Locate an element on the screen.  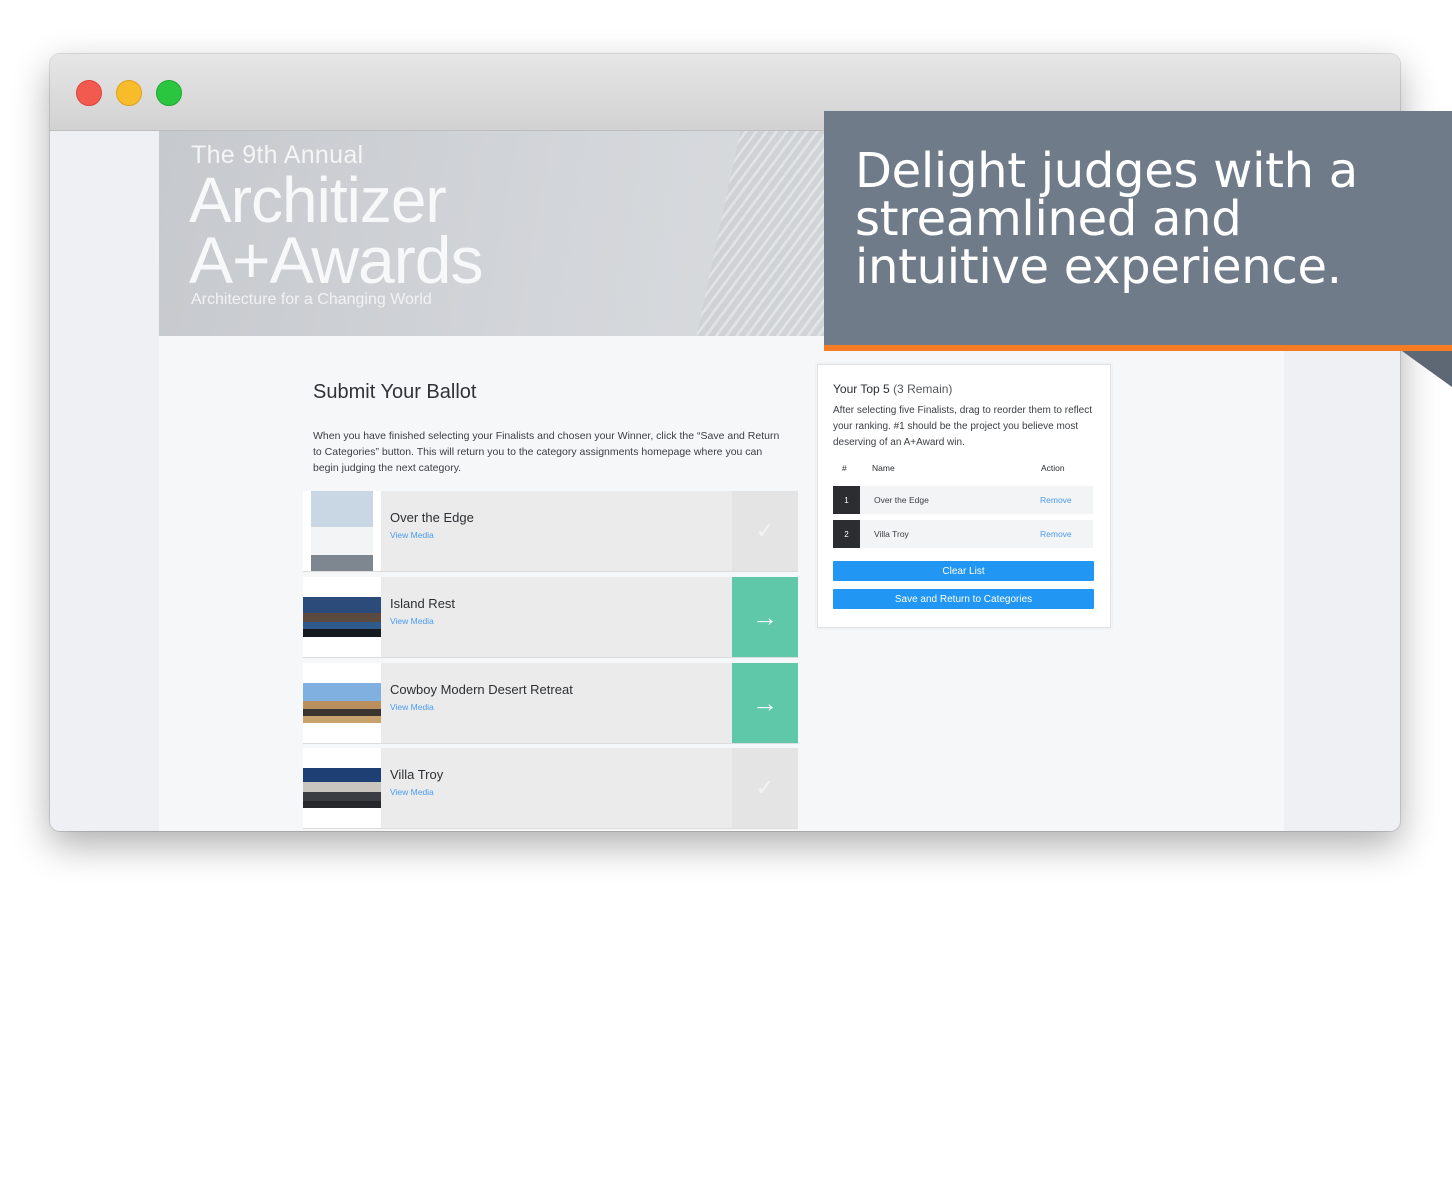
save-return-button: Save and Return to Categories is located at coordinates (963, 599).